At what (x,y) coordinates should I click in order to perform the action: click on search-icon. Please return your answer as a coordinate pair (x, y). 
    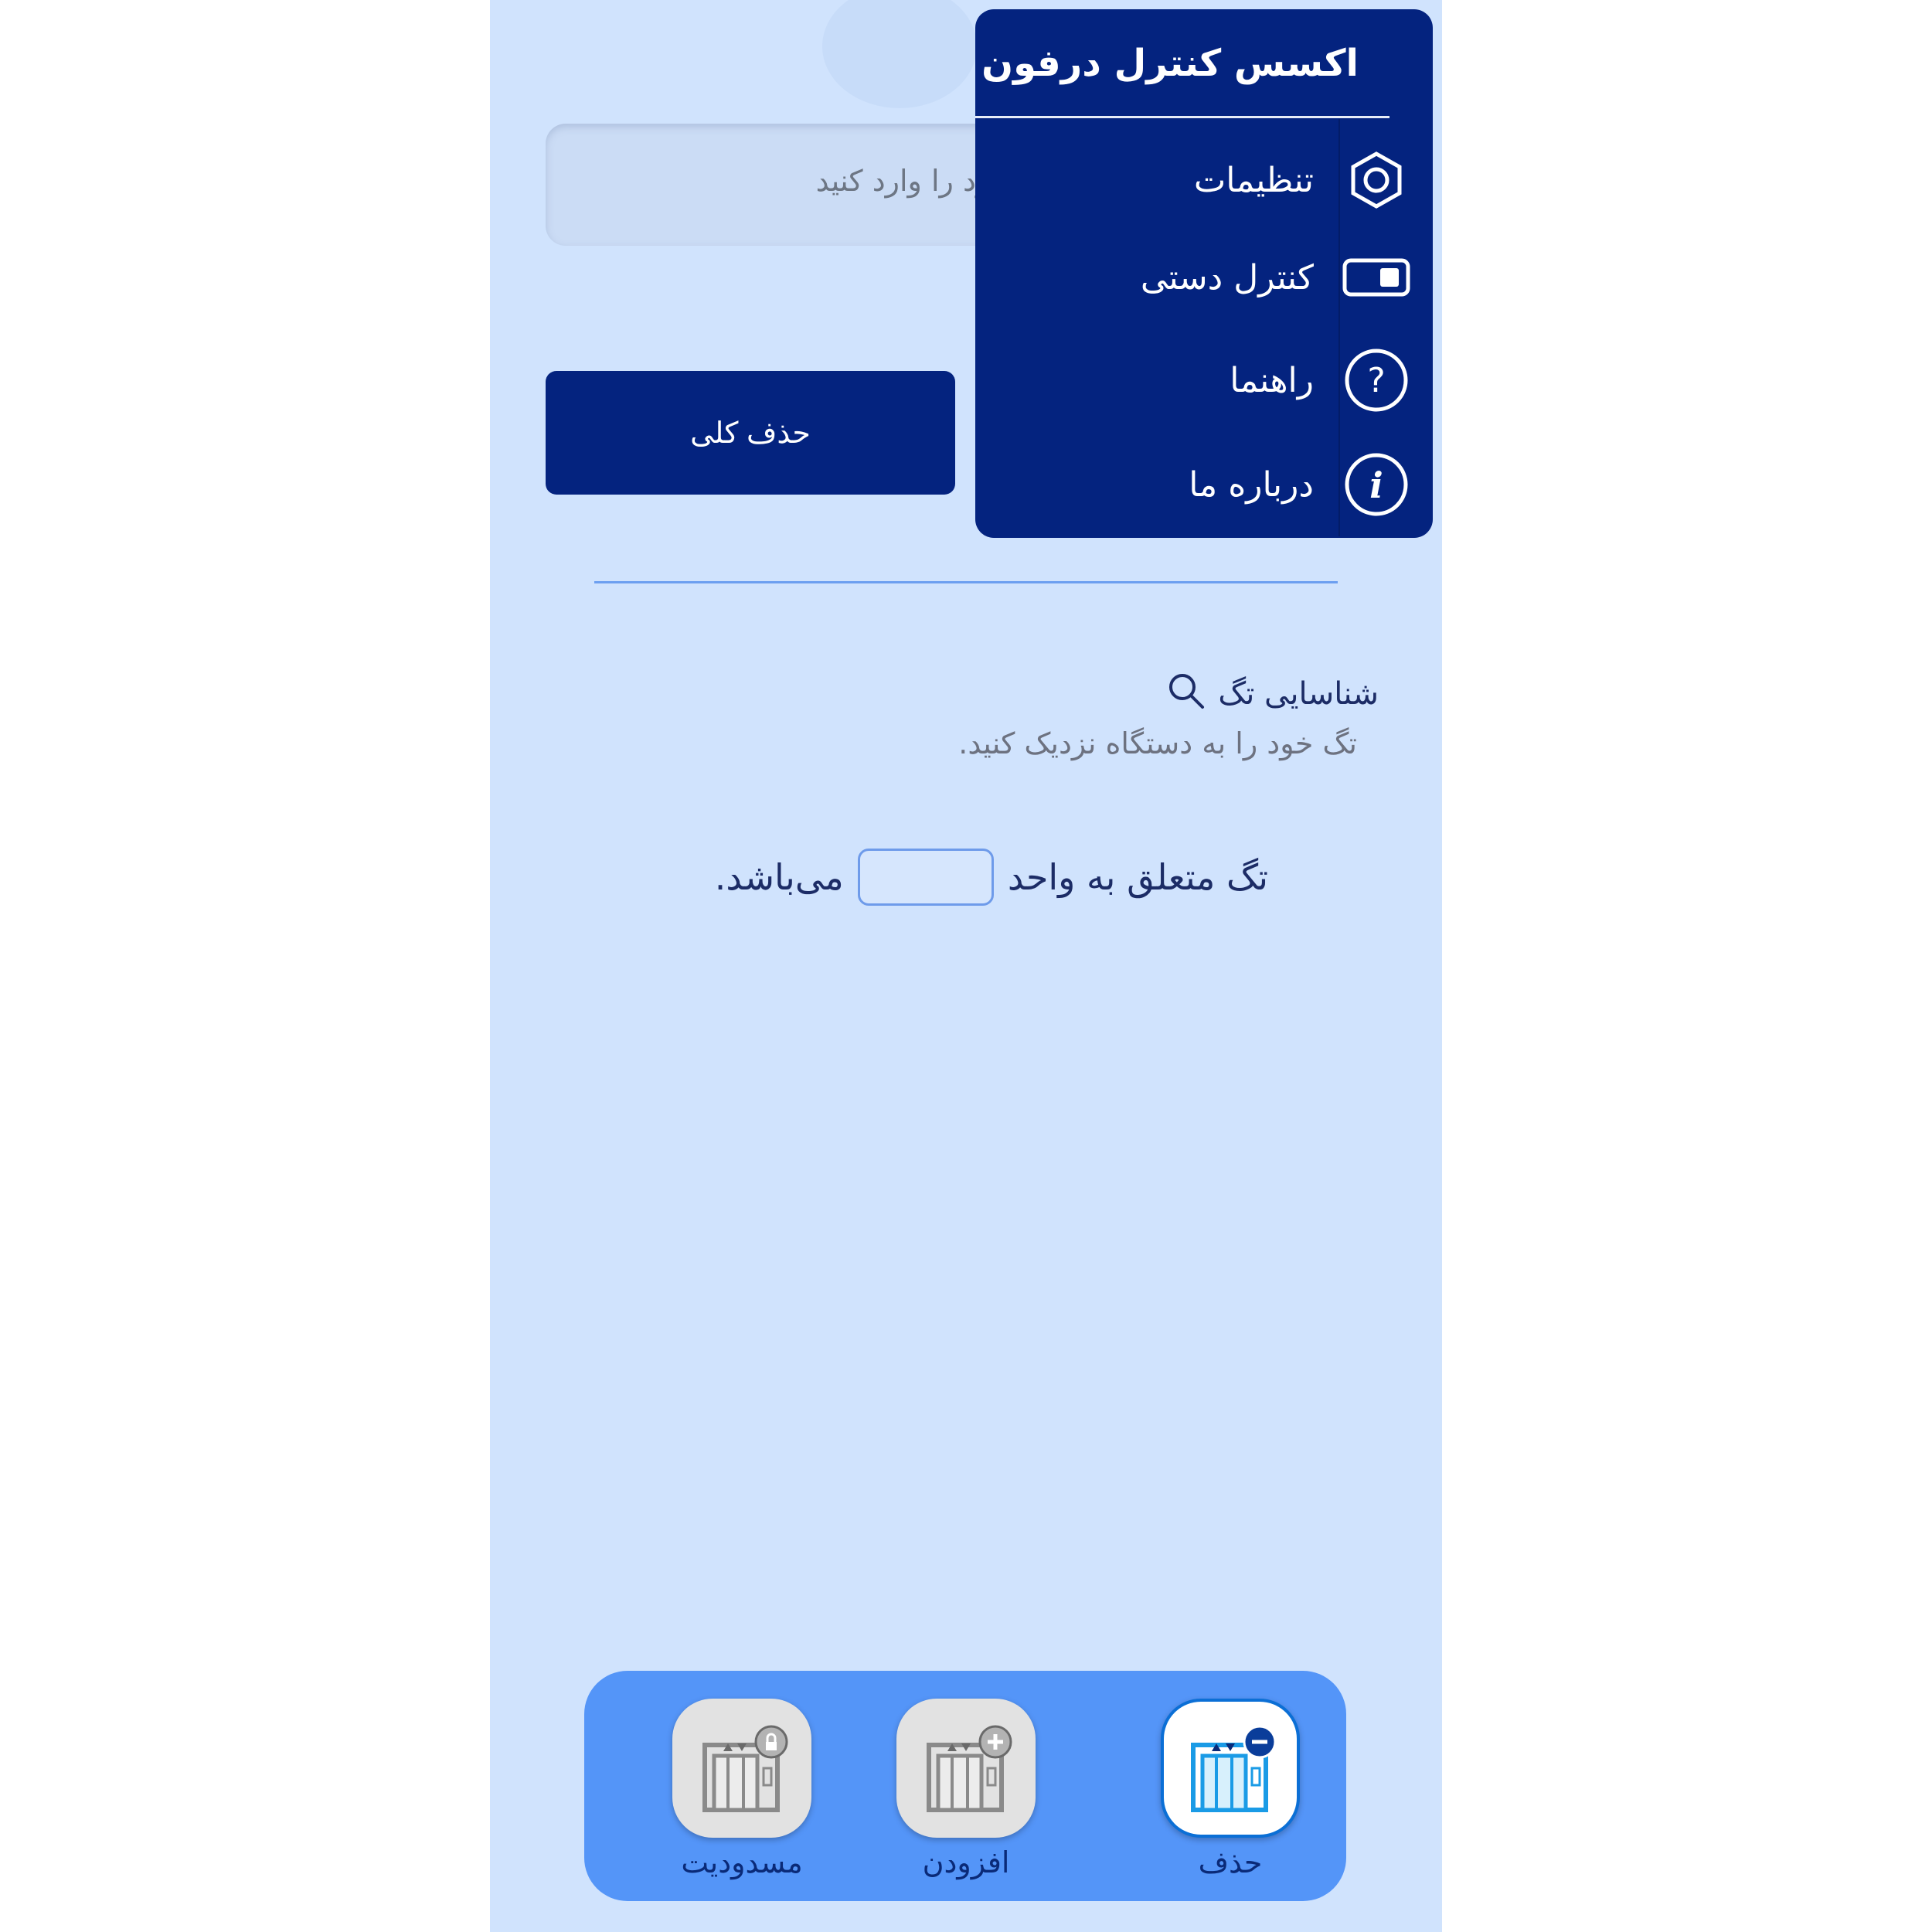
    Looking at the image, I should click on (1185, 694).